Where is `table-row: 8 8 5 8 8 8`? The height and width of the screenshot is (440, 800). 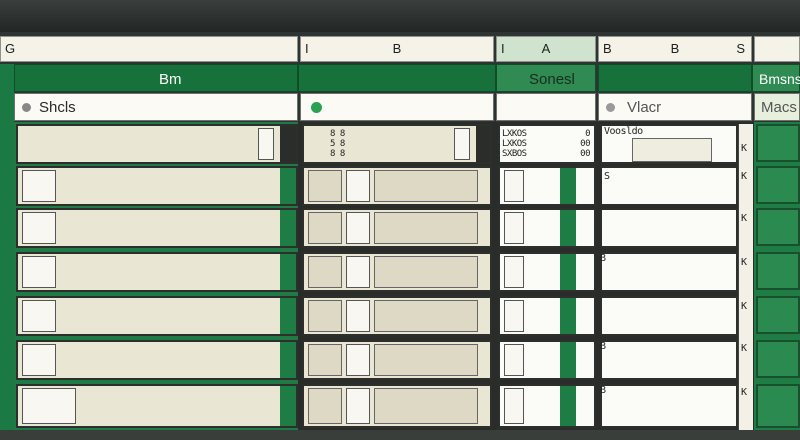
table-row: 8 8 5 8 8 8 is located at coordinates (397, 144).